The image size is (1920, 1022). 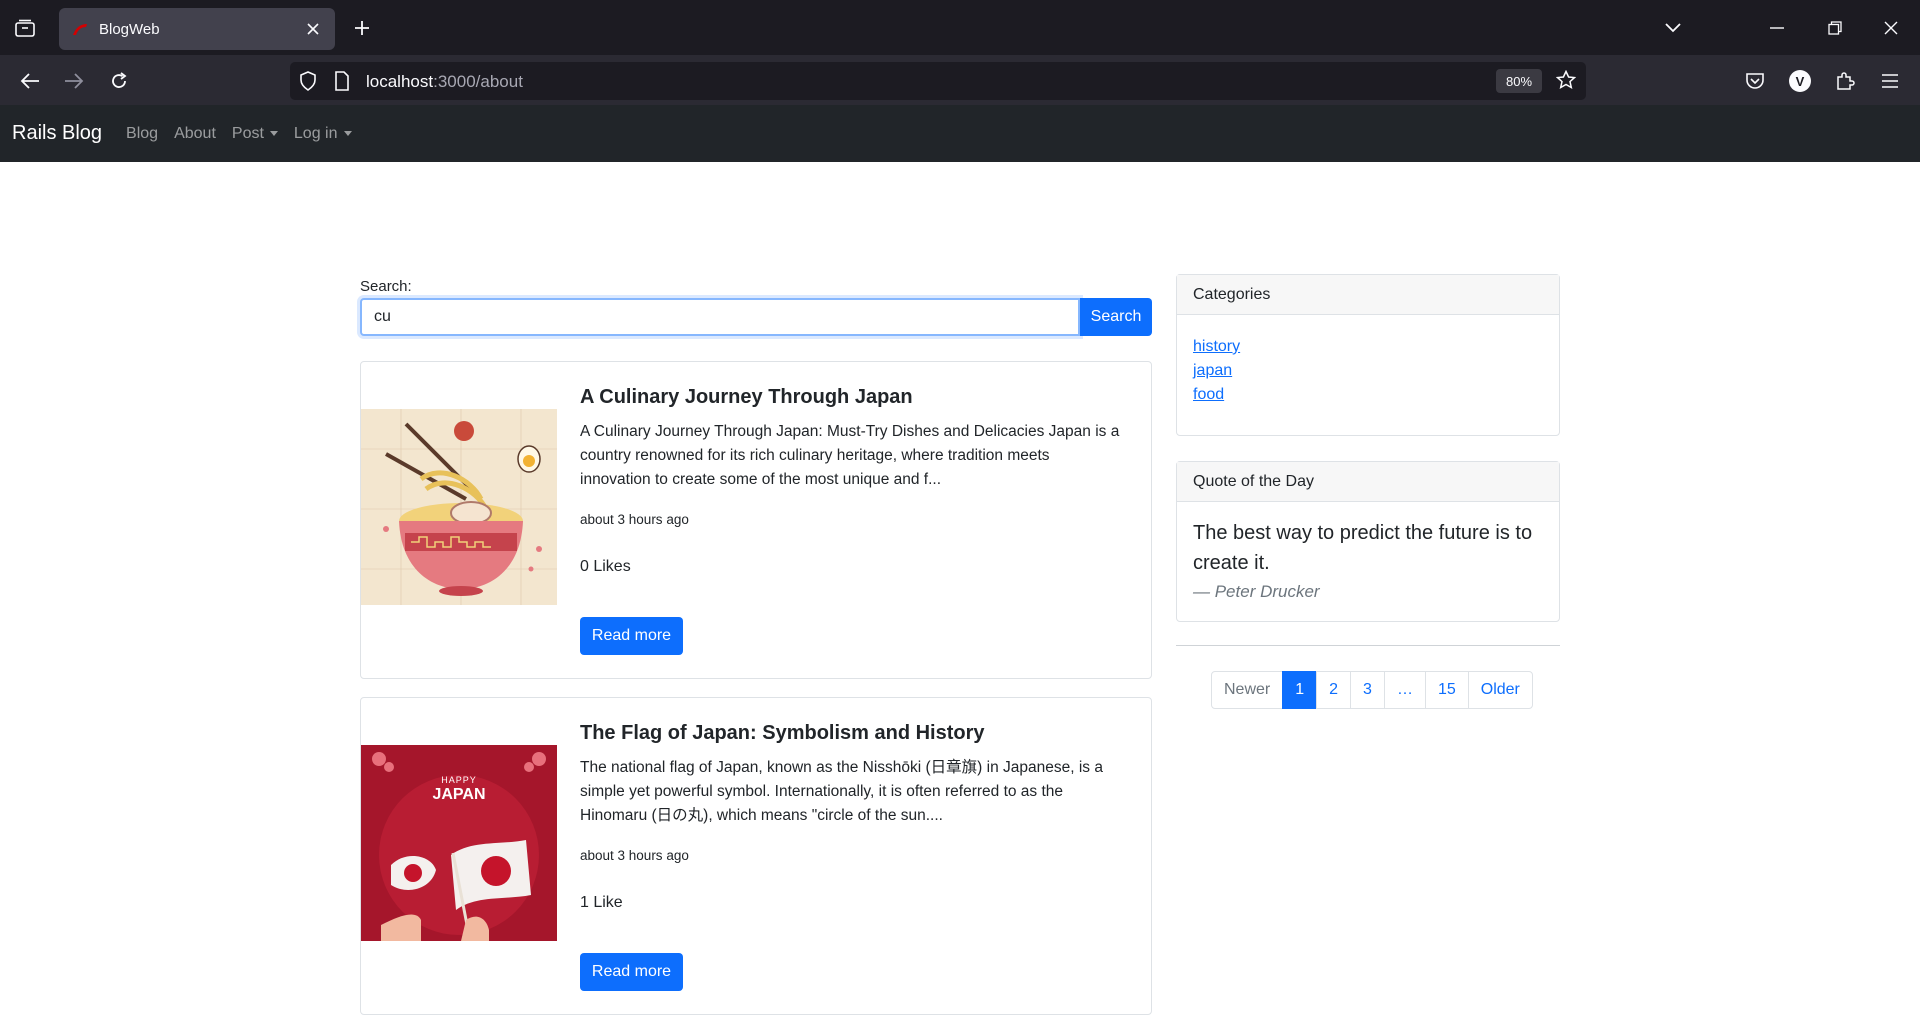 What do you see at coordinates (308, 83) in the screenshot?
I see `shield-icon` at bounding box center [308, 83].